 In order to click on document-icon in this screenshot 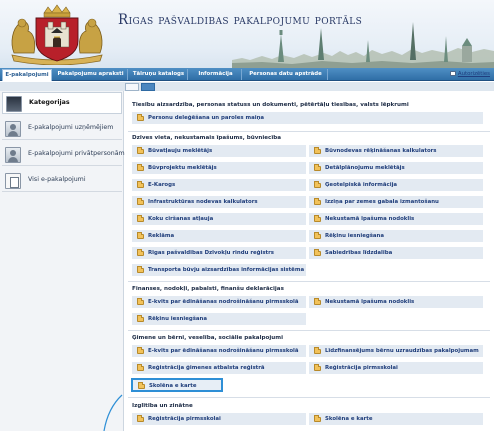, I will do `click(13, 181)`.